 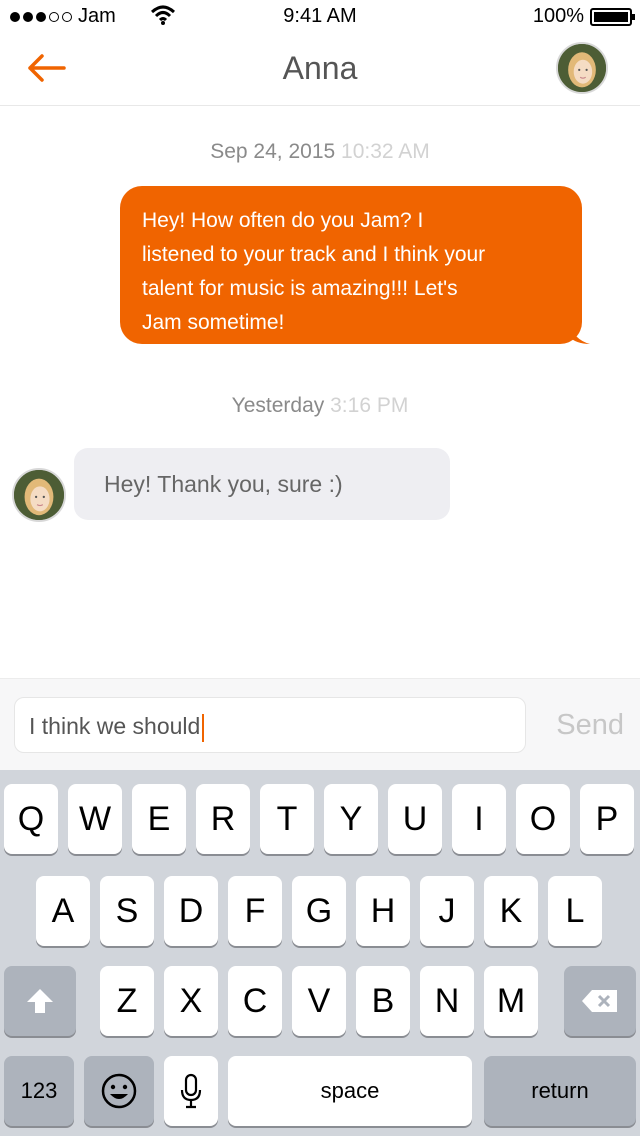 What do you see at coordinates (127, 1001) in the screenshot?
I see `key-z: Z` at bounding box center [127, 1001].